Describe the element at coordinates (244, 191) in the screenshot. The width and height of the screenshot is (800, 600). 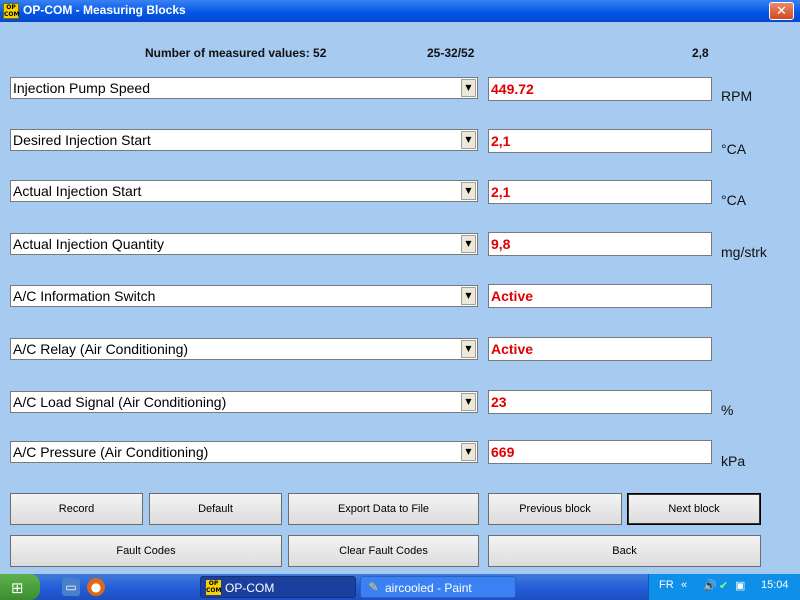
I see `measure-select-3: Actual Injection Start ▼` at that location.